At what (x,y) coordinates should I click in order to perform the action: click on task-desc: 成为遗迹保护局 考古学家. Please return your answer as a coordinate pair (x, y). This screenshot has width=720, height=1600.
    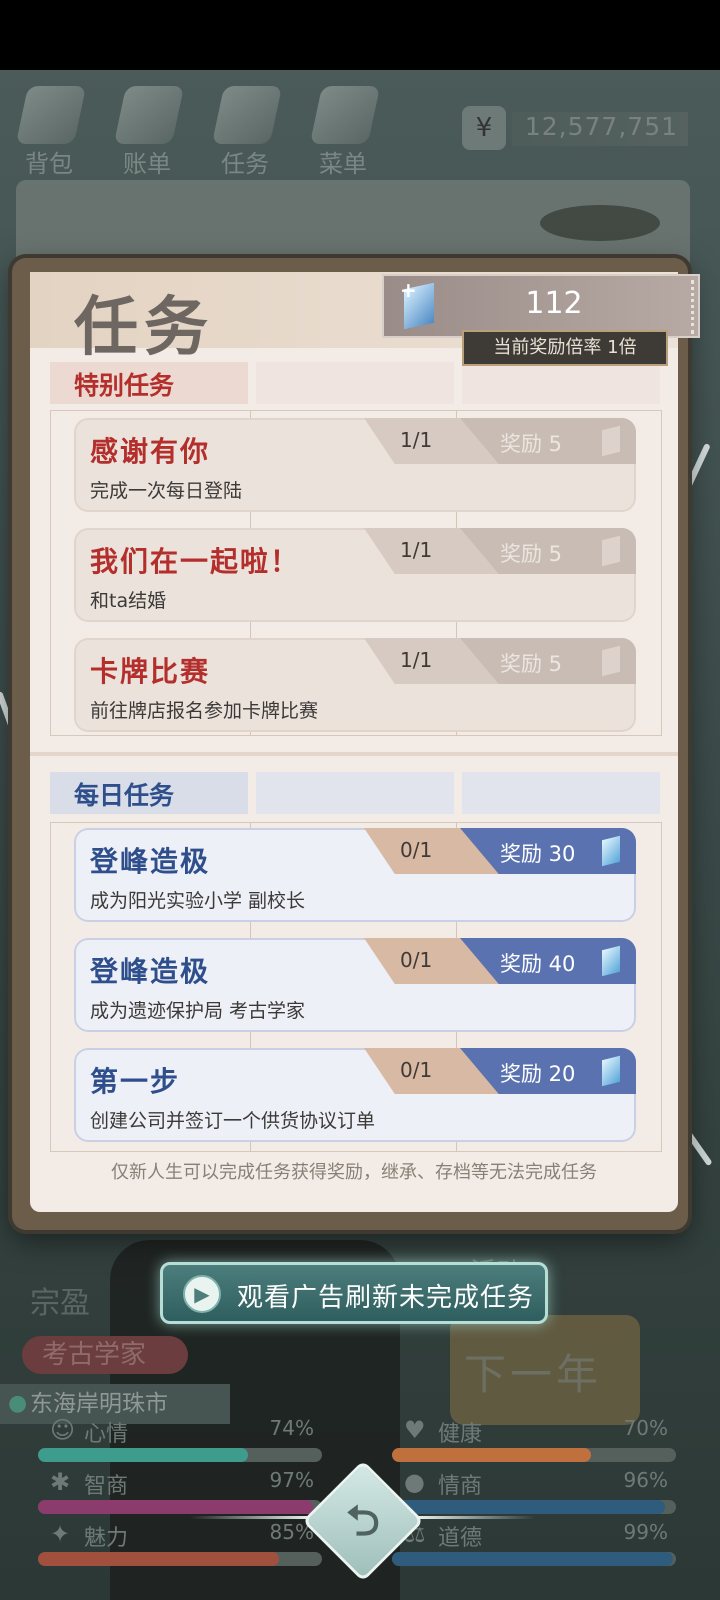
    Looking at the image, I should click on (198, 1011).